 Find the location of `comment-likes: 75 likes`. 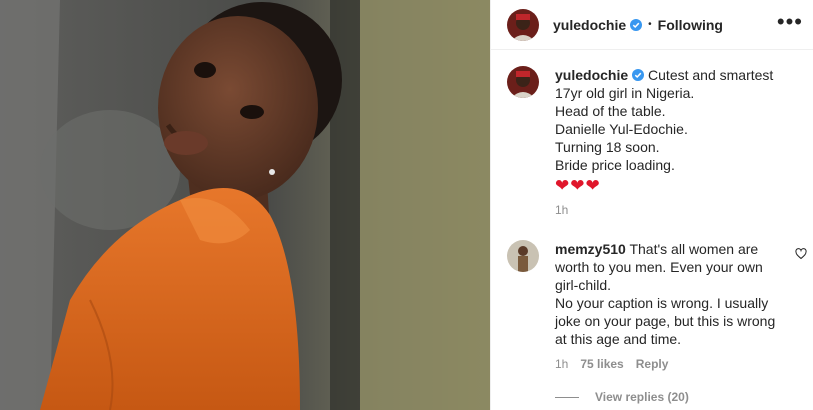

comment-likes: 75 likes is located at coordinates (601, 364).